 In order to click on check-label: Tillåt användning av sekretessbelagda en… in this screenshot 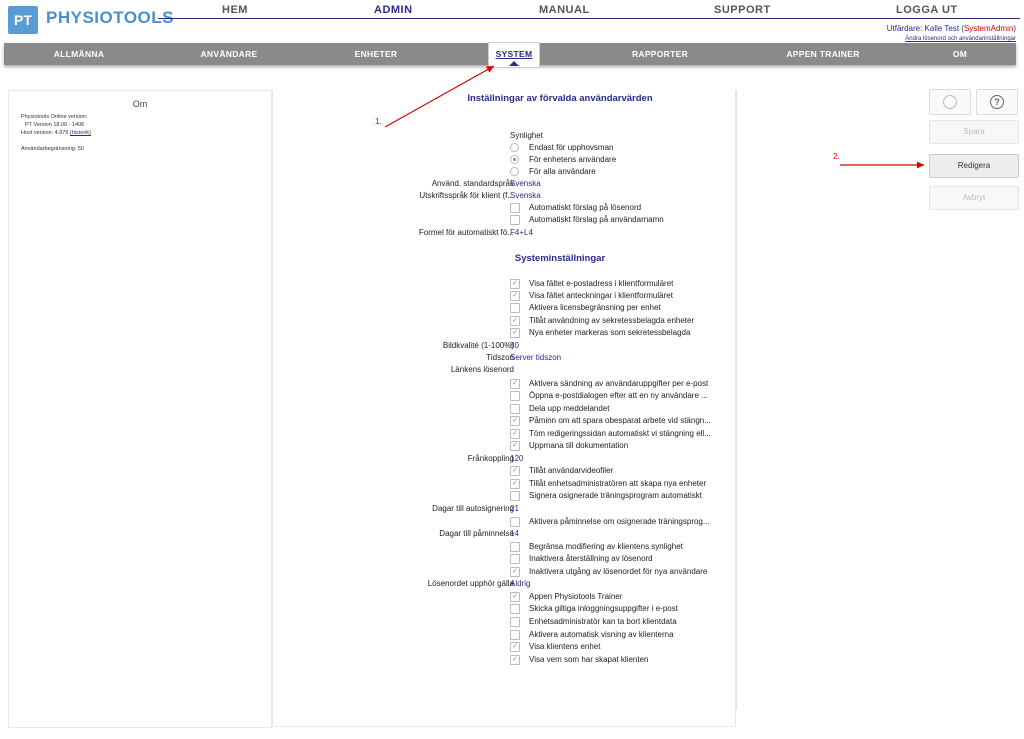, I will do `click(612, 320)`.